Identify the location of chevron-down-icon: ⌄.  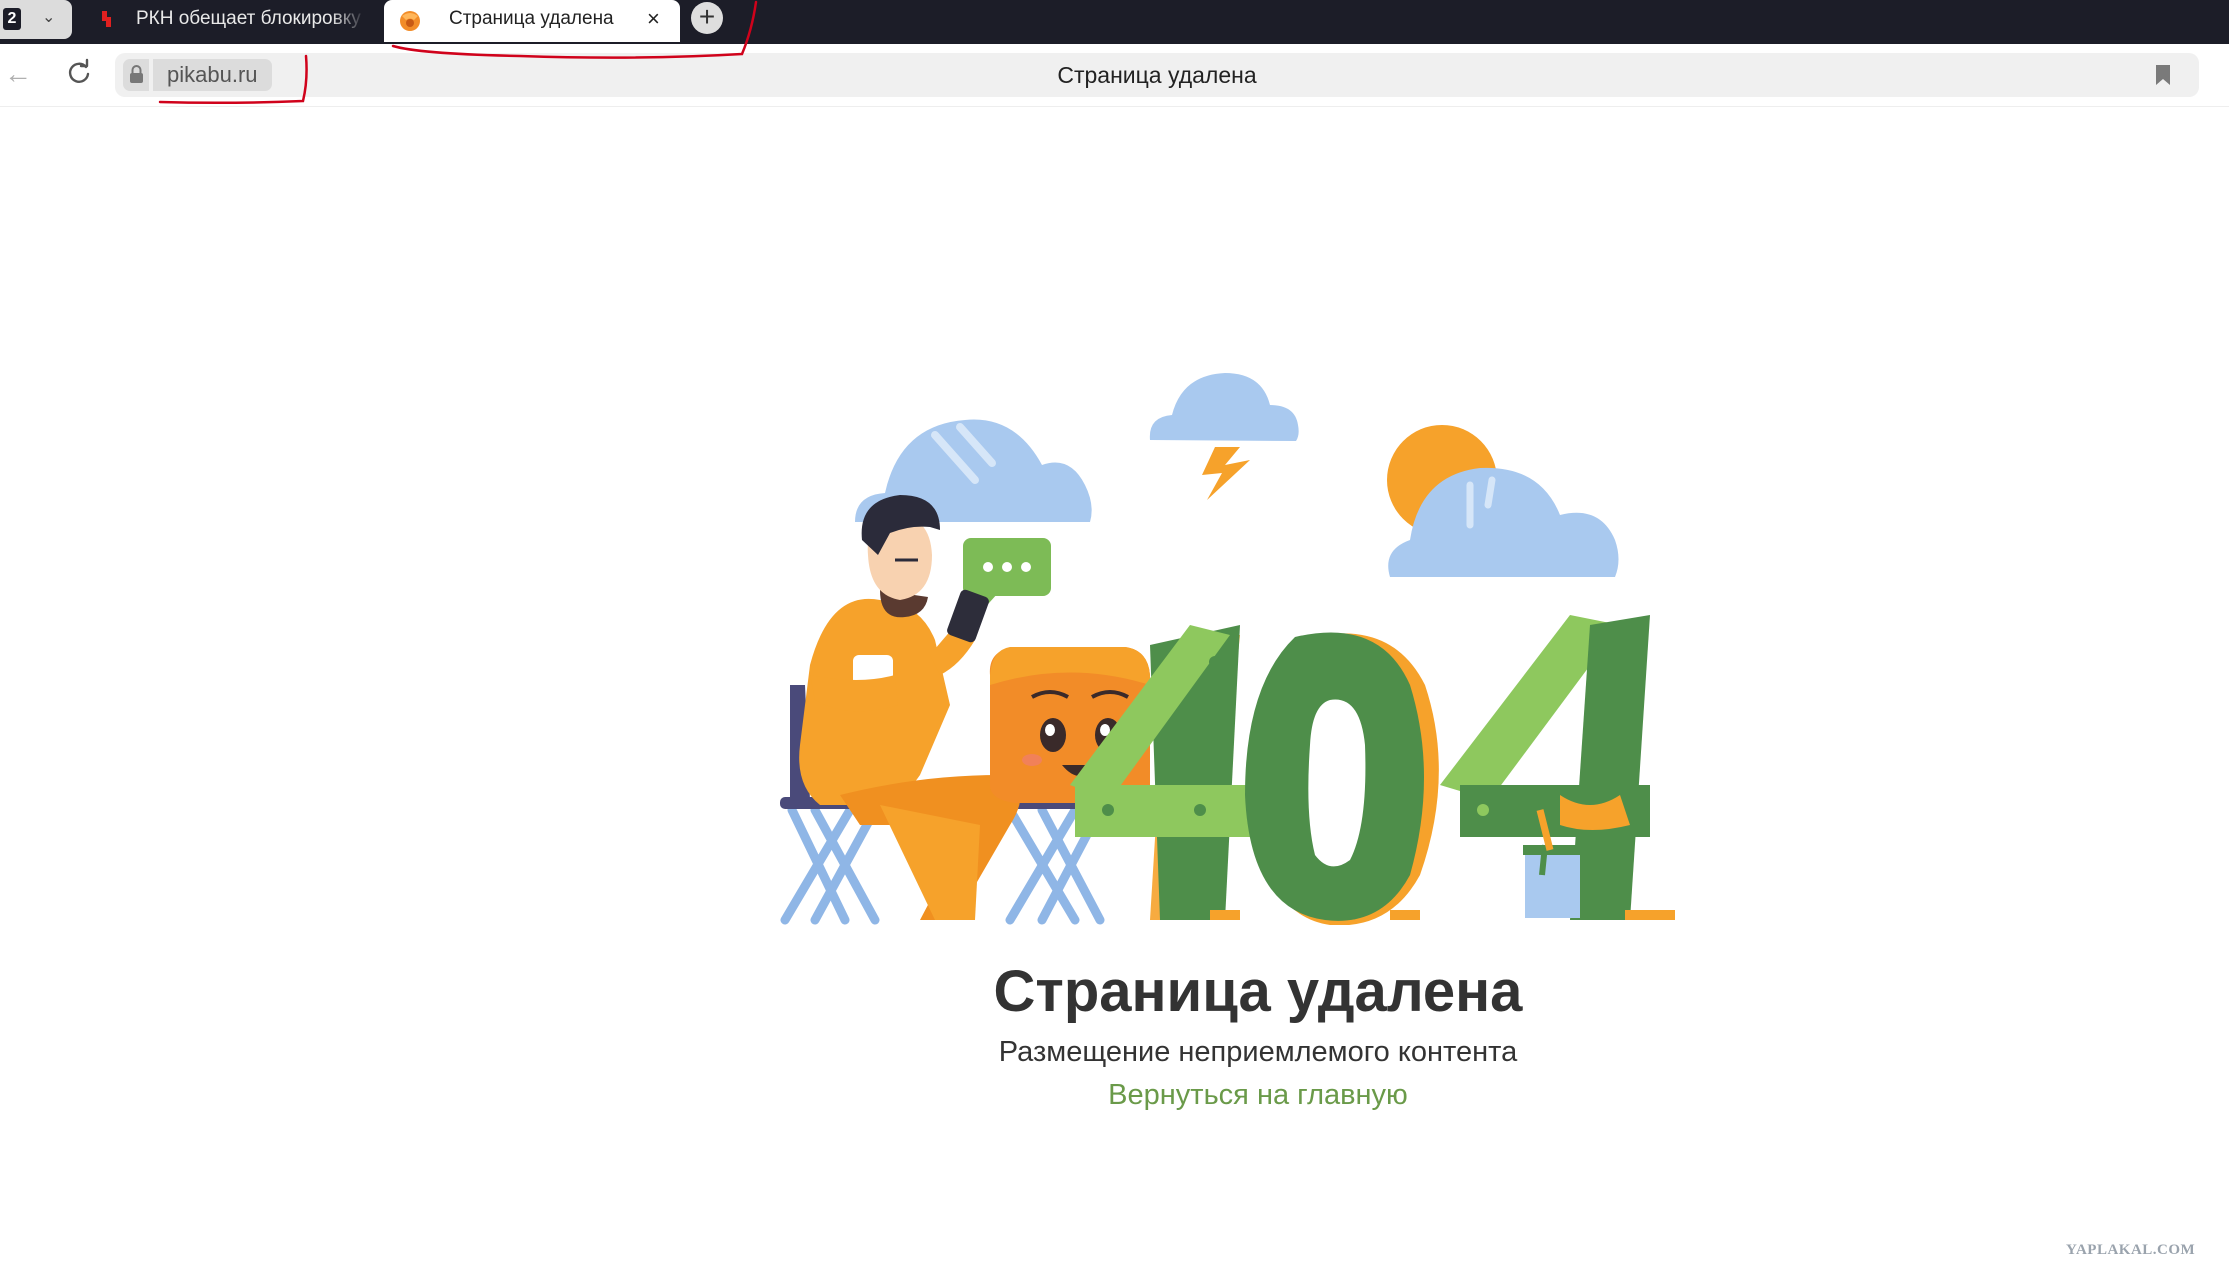
(49, 17).